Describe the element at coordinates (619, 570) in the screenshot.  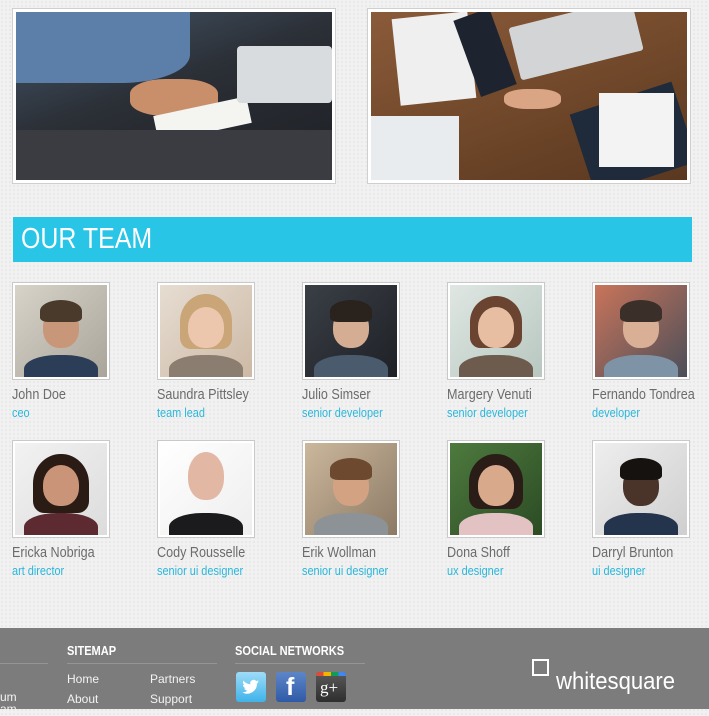
I see `member-role: ui designer` at that location.